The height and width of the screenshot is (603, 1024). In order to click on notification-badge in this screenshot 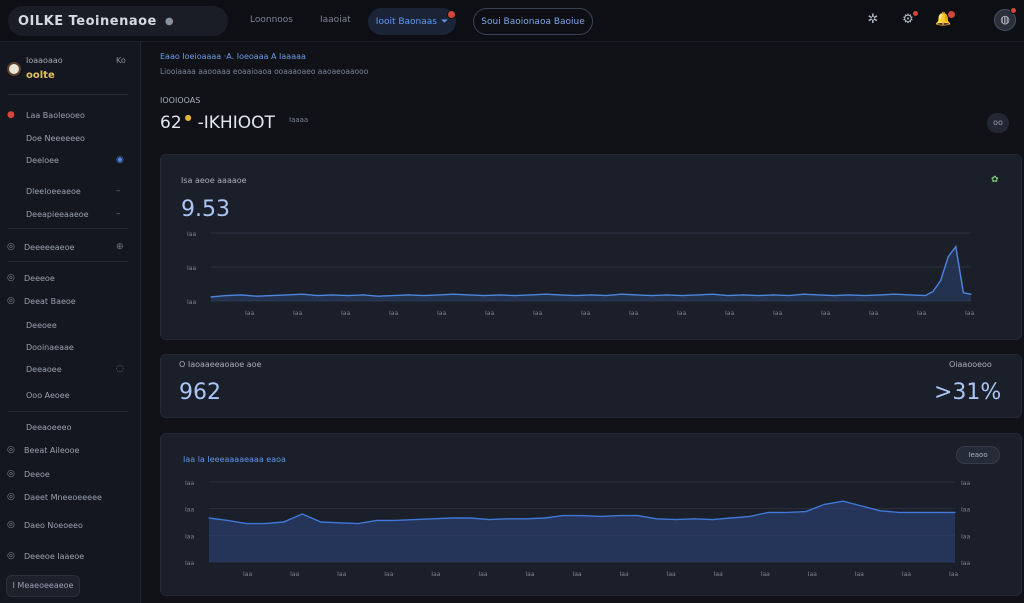, I will do `click(451, 14)`.